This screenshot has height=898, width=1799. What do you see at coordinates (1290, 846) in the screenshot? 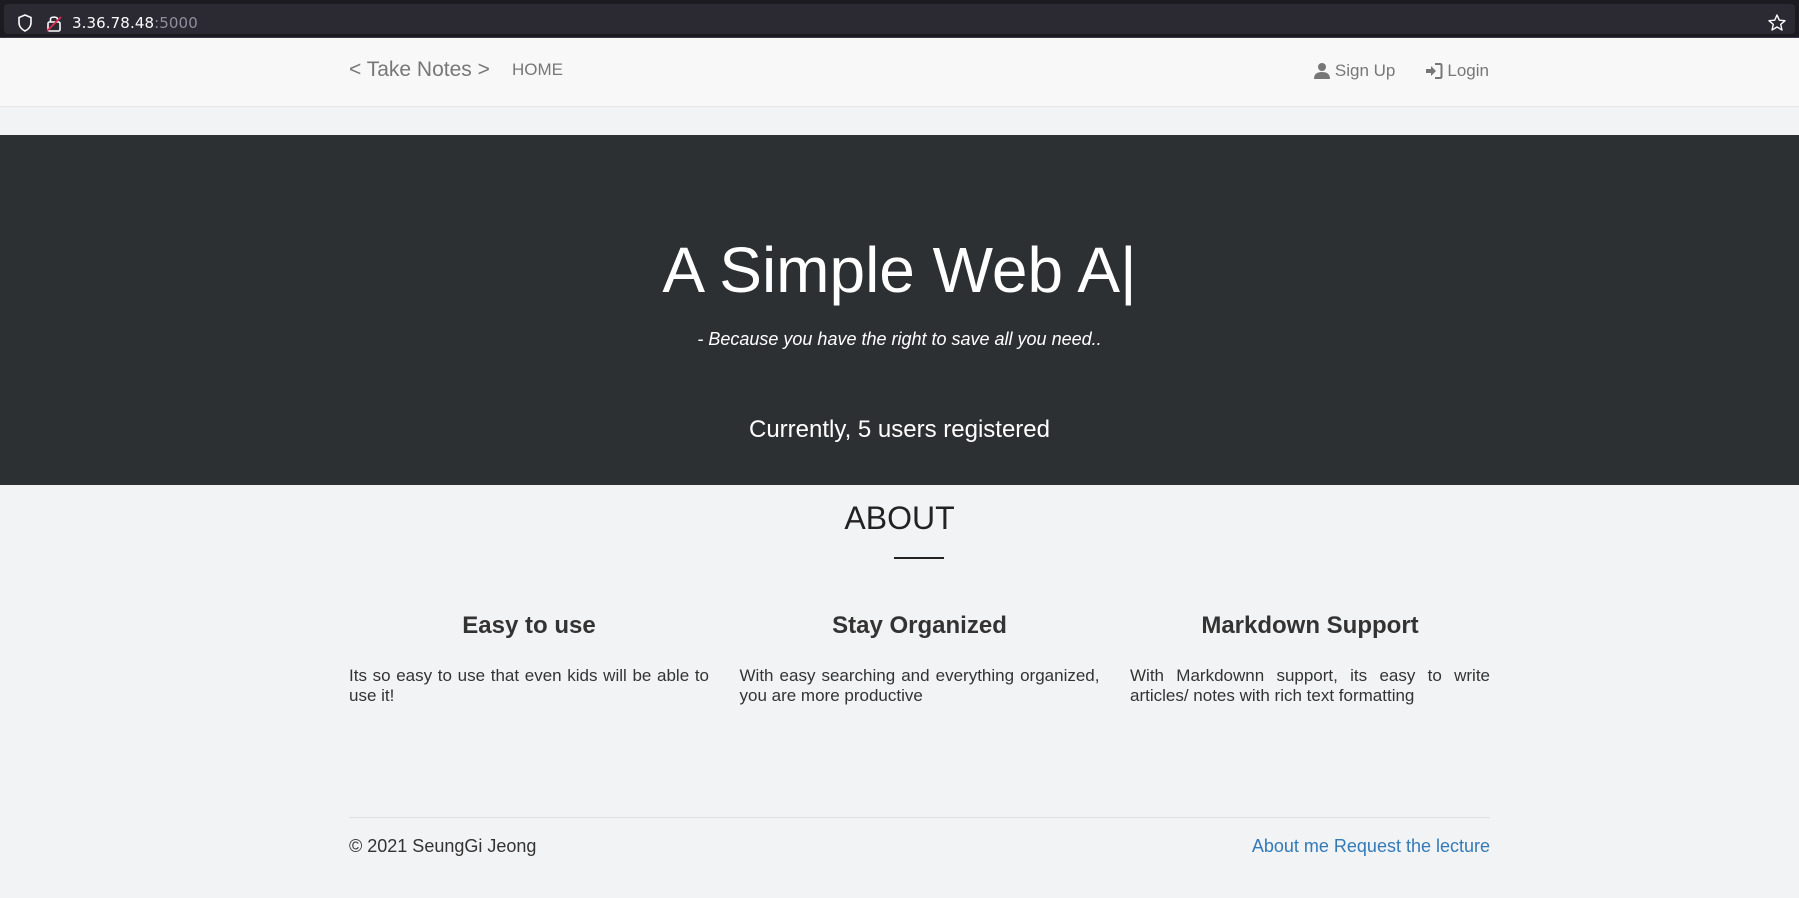
I see `about-me-link: About me` at bounding box center [1290, 846].